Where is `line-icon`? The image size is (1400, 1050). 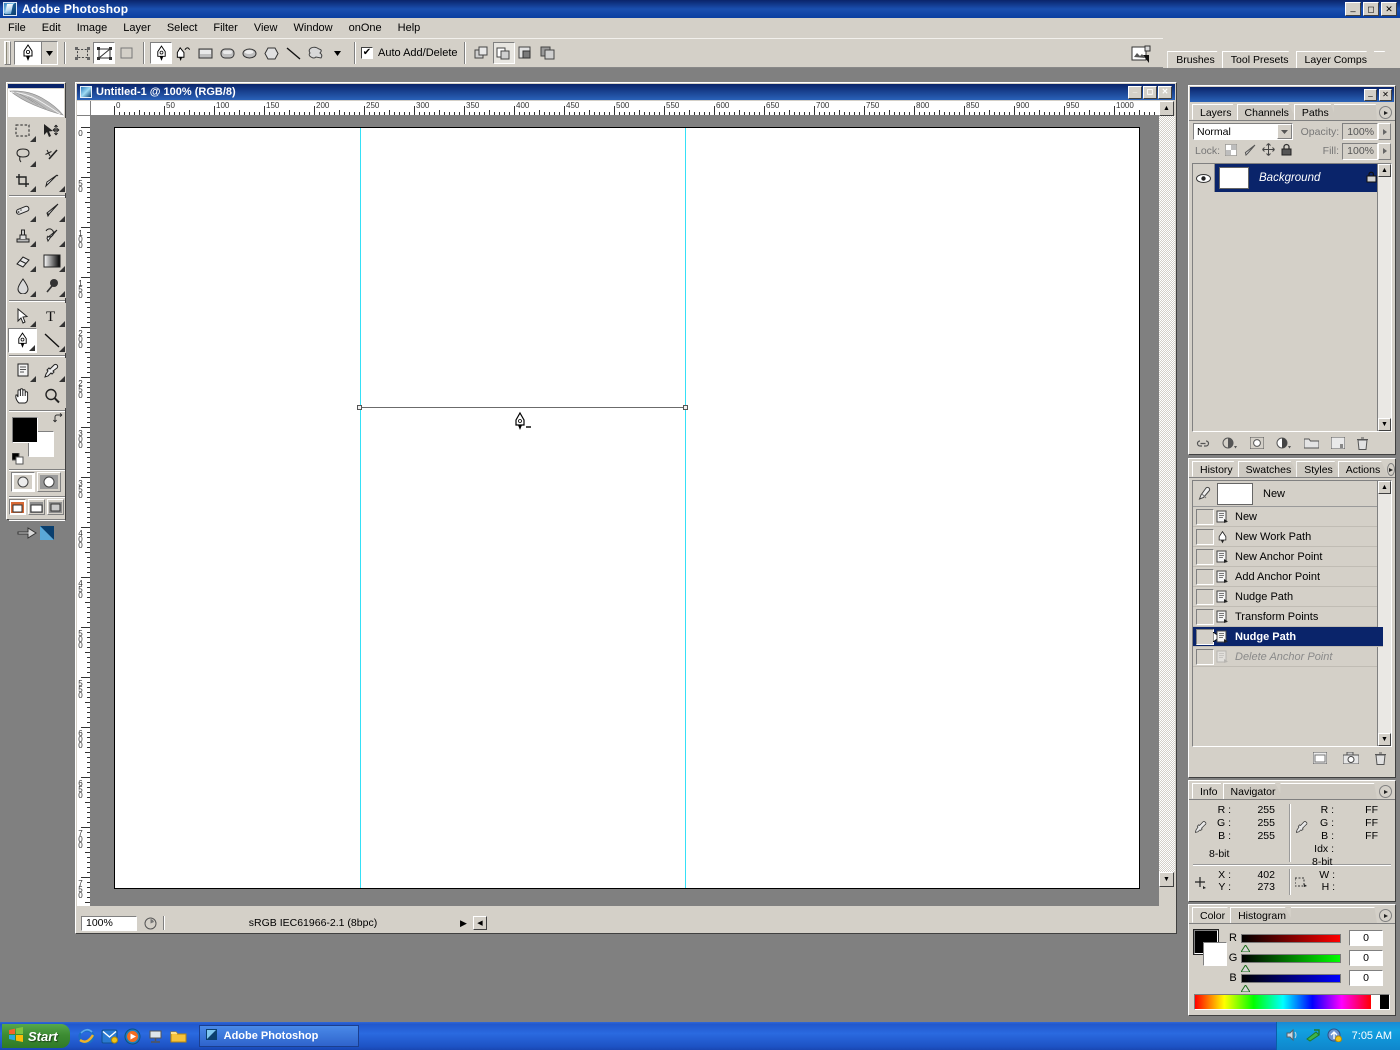
line-icon is located at coordinates (293, 53).